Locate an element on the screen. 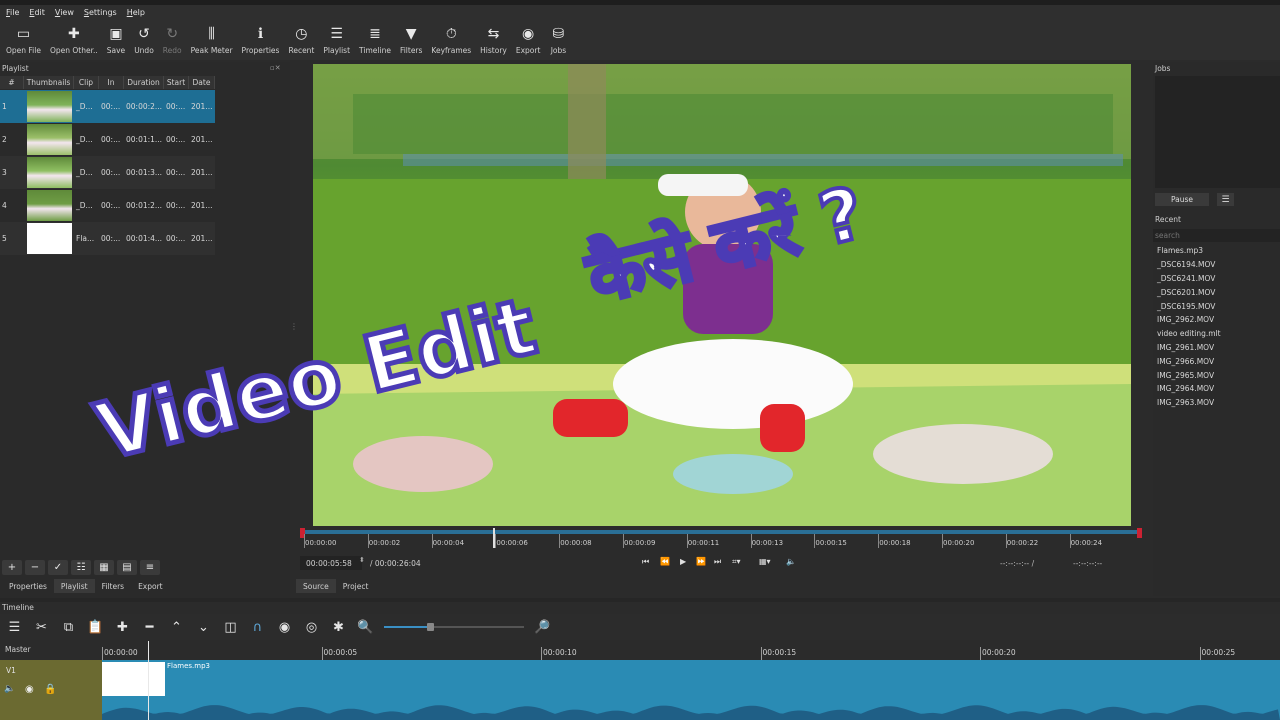 Image resolution: width=1280 pixels, height=720 pixels. timeline-playhead is located at coordinates (148, 680).